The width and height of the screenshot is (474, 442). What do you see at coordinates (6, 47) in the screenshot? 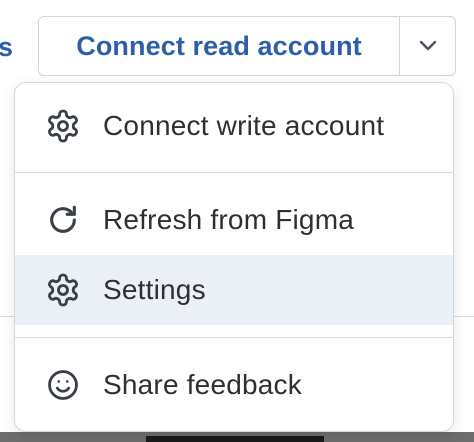
I see `truncated-link: s` at bounding box center [6, 47].